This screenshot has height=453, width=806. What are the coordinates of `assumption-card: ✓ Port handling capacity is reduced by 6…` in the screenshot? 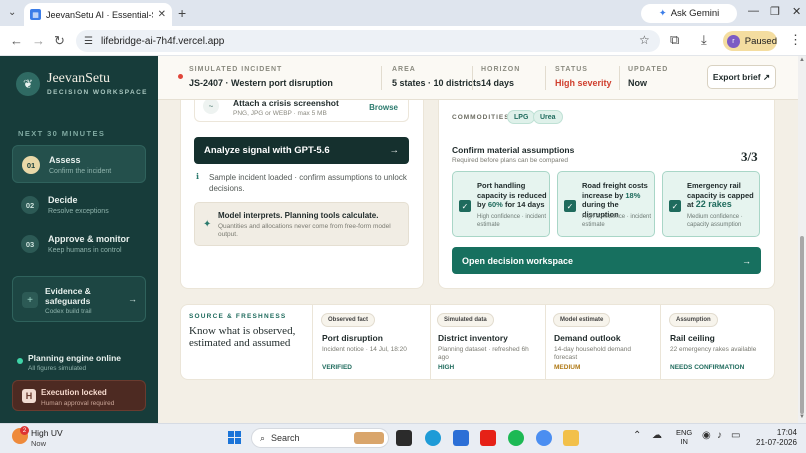 It's located at (501, 204).